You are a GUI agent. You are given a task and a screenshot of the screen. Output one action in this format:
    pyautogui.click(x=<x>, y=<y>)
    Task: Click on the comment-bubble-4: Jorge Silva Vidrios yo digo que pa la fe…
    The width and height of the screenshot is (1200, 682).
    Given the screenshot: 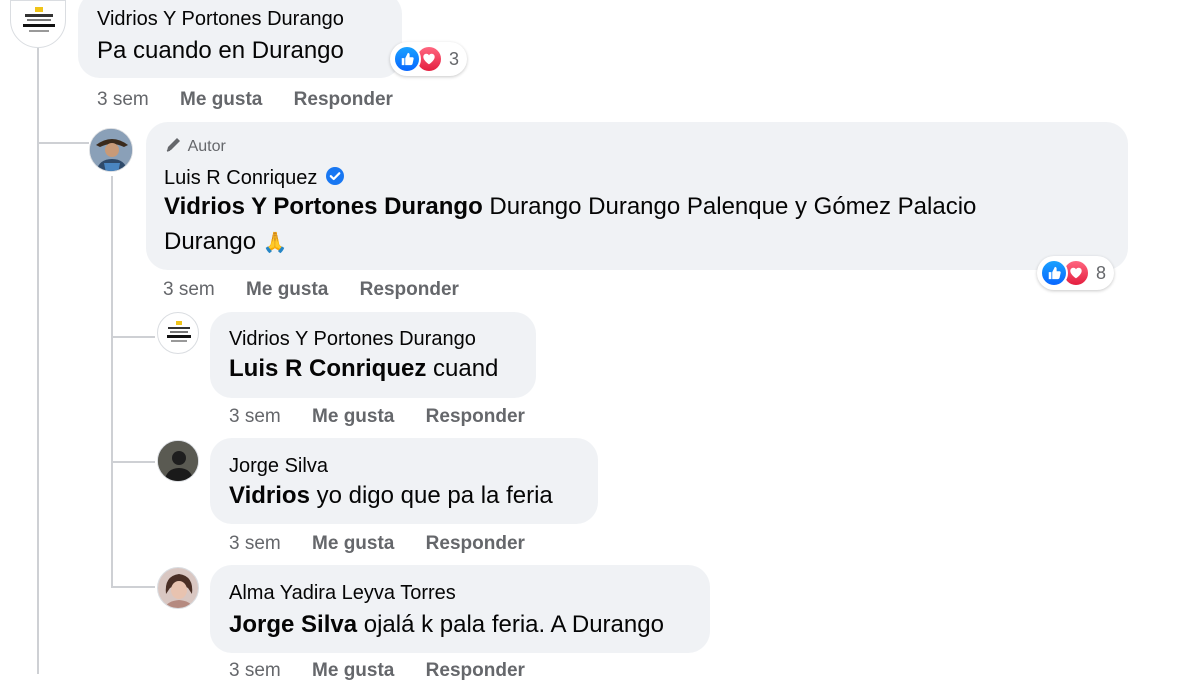 What is the action you would take?
    pyautogui.click(x=404, y=481)
    